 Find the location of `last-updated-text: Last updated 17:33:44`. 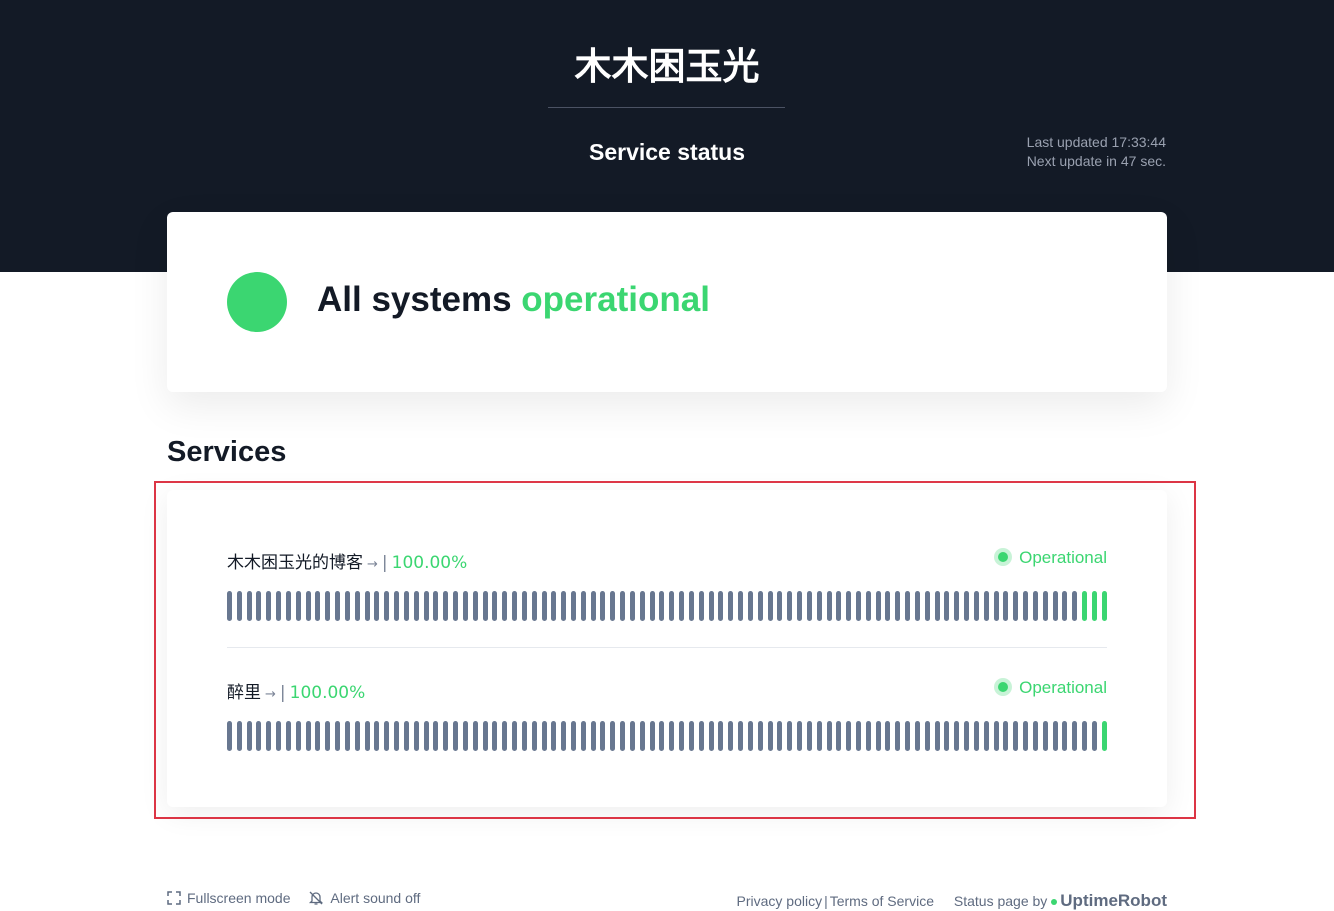

last-updated-text: Last updated 17:33:44 is located at coordinates (1096, 142).